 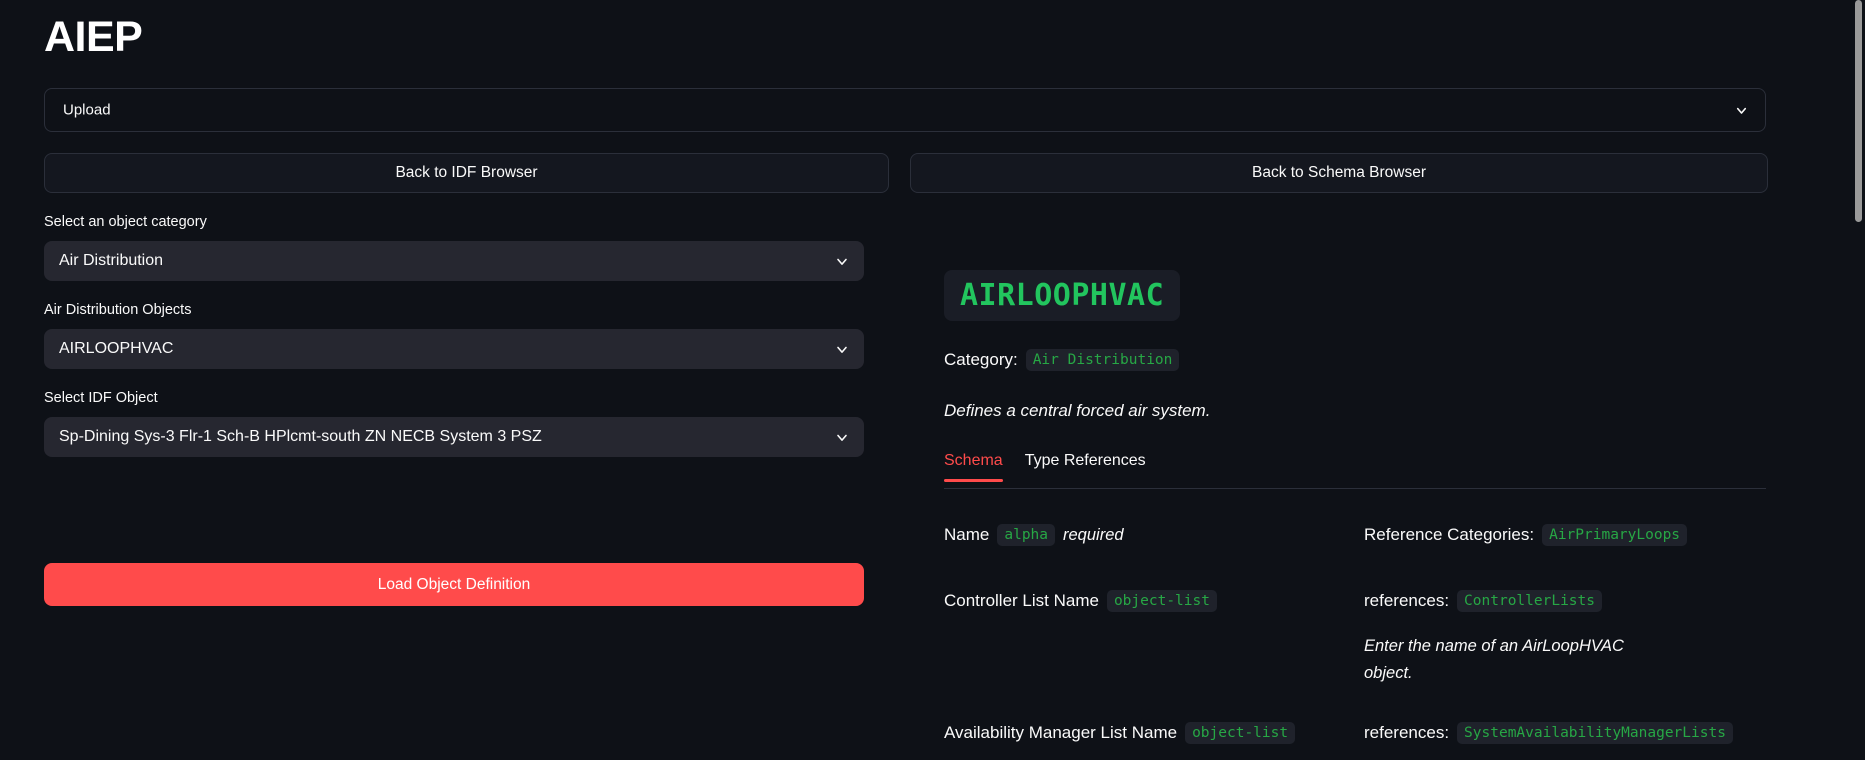 What do you see at coordinates (1154, 535) in the screenshot?
I see `schema-field-cell: Name alpha required` at bounding box center [1154, 535].